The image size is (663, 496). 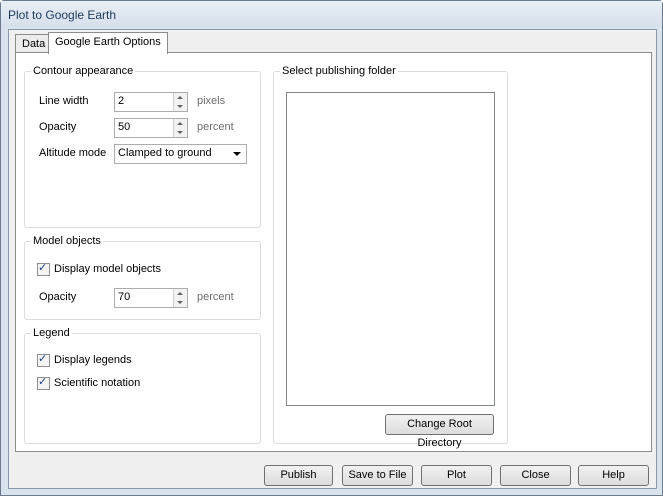 What do you see at coordinates (93, 360) in the screenshot?
I see `display-legends-label: Display legends` at bounding box center [93, 360].